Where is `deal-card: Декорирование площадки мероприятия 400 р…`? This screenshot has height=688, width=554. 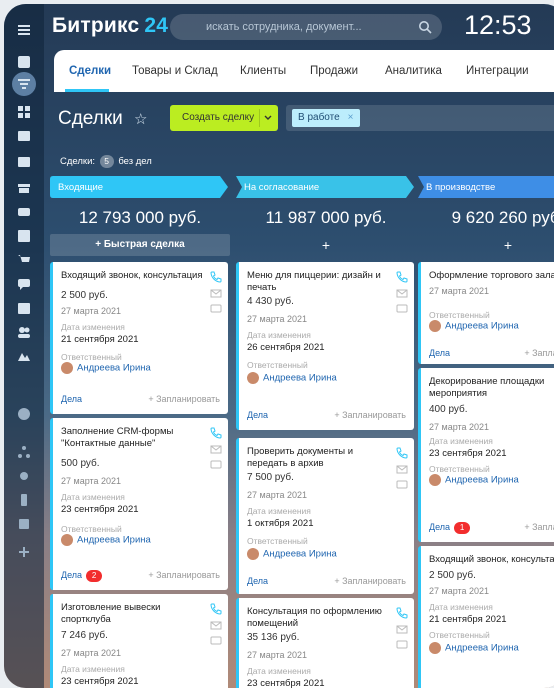 deal-card: Декорирование площадки мероприятия 400 р… is located at coordinates (486, 455).